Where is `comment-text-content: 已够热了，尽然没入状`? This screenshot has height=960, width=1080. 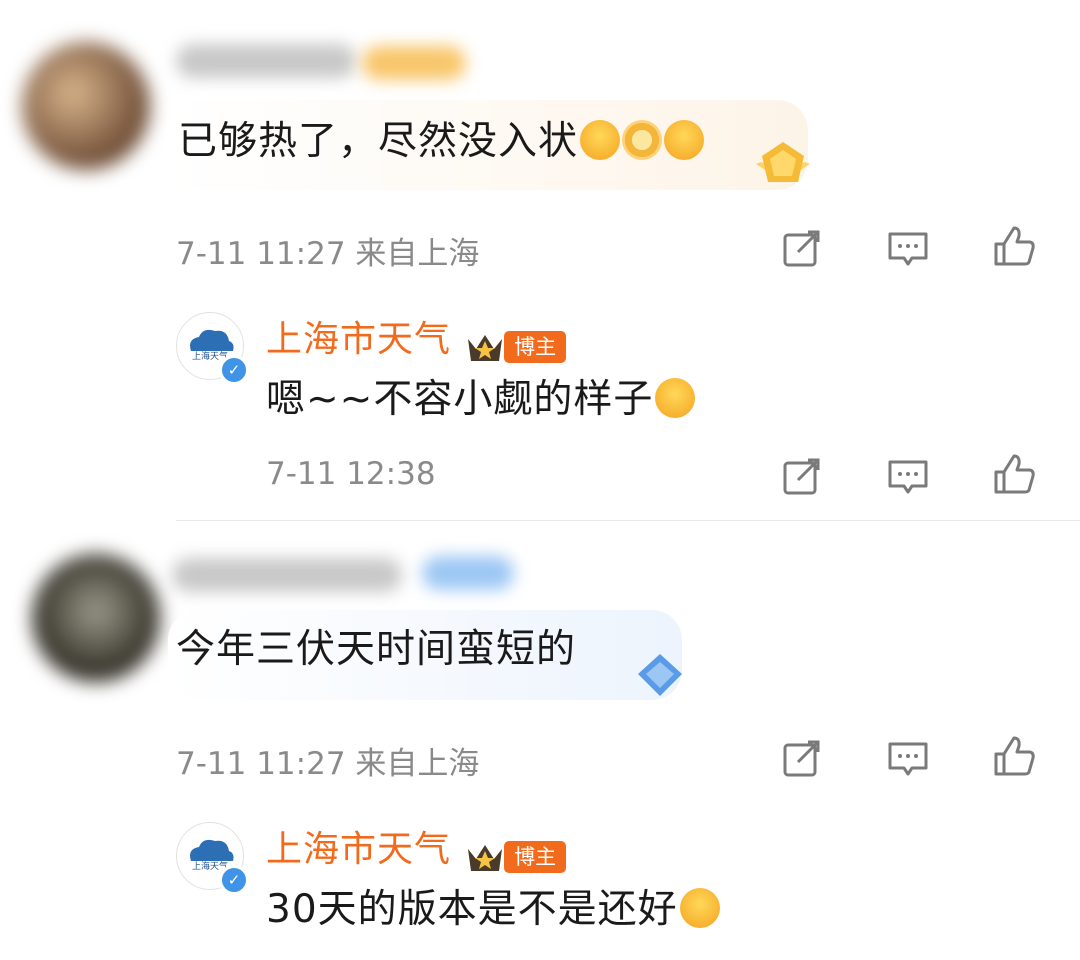 comment-text-content: 已够热了，尽然没入状 is located at coordinates (378, 141).